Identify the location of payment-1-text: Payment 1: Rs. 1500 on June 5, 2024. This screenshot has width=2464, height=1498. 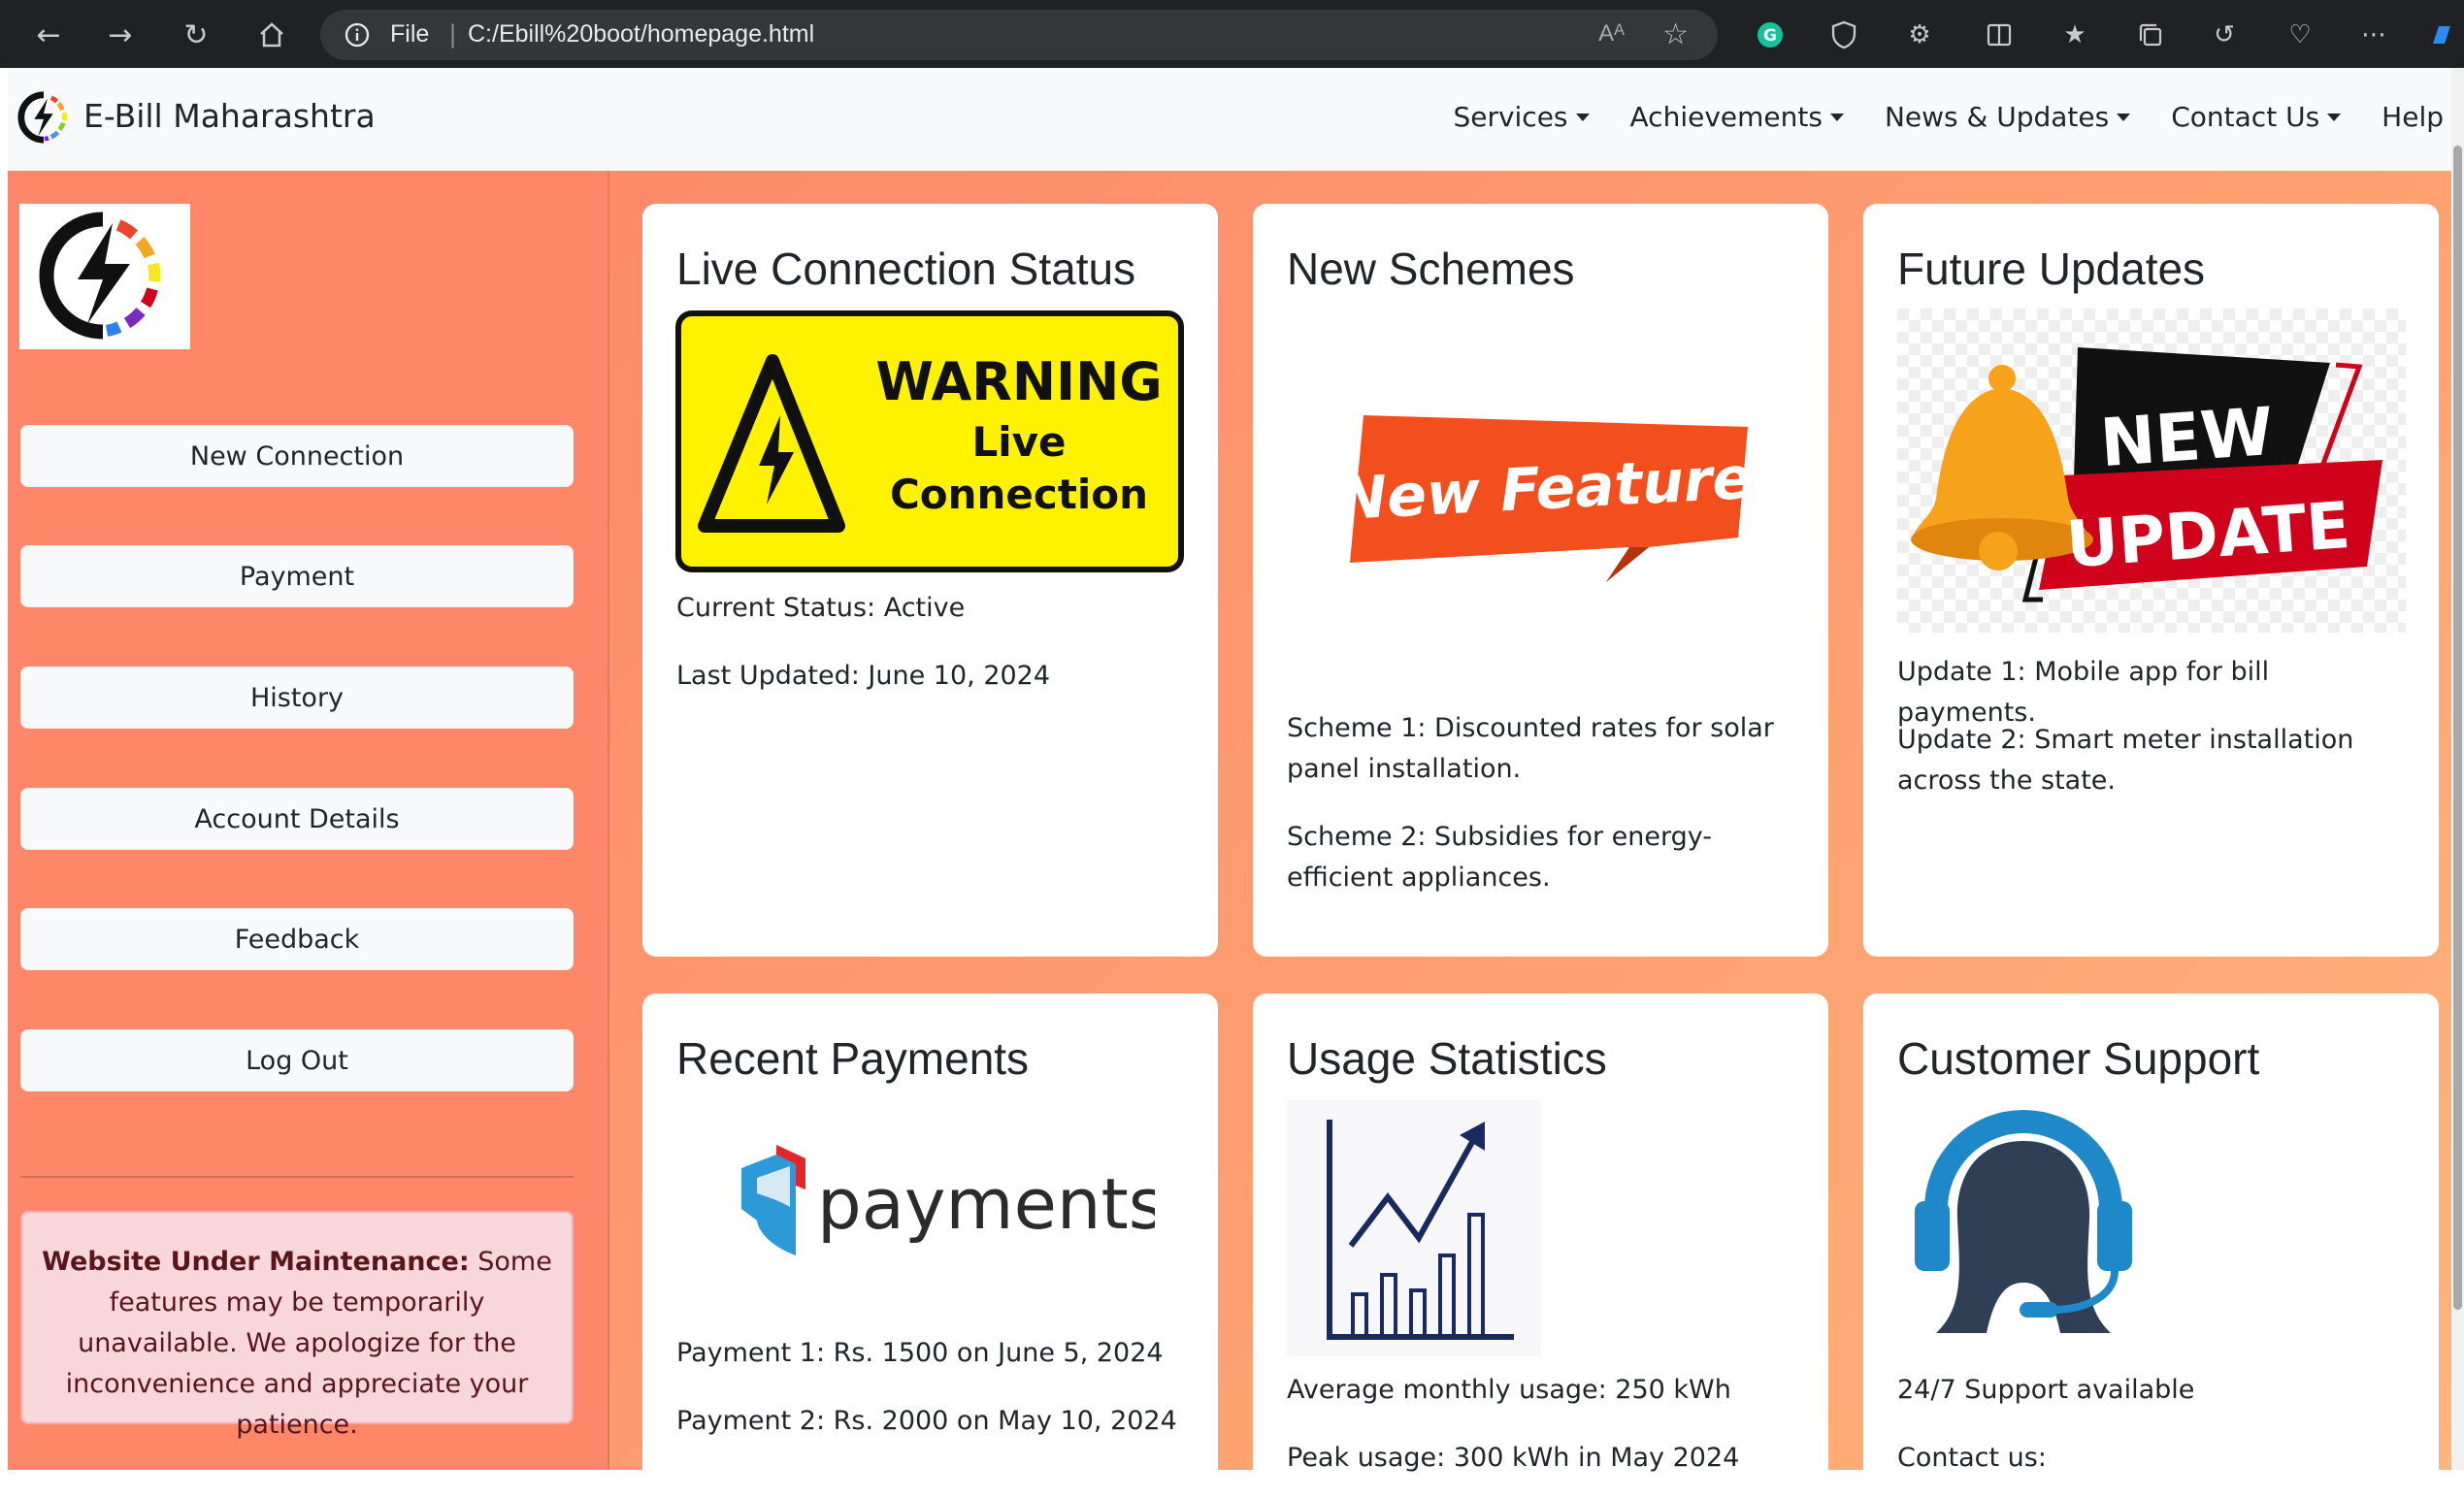
(920, 1353).